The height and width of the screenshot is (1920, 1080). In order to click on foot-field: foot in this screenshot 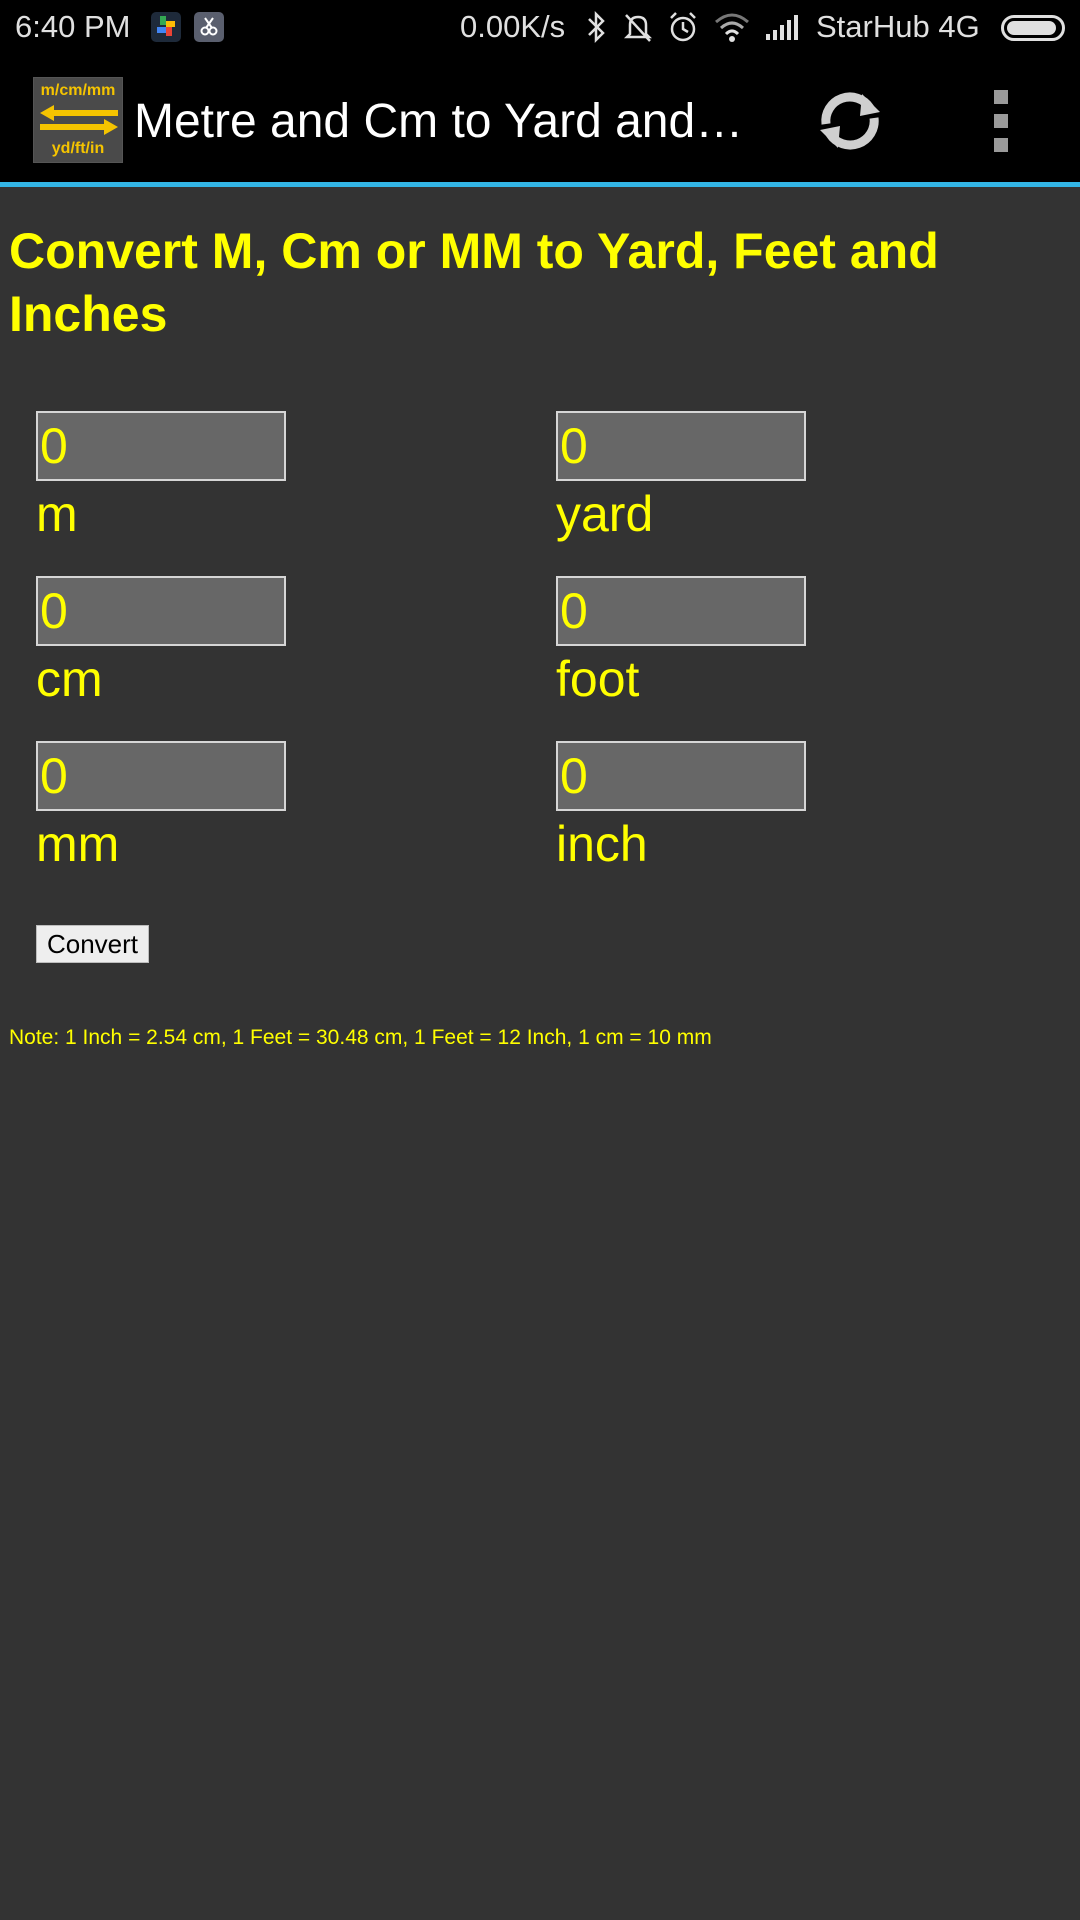, I will do `click(681, 642)`.